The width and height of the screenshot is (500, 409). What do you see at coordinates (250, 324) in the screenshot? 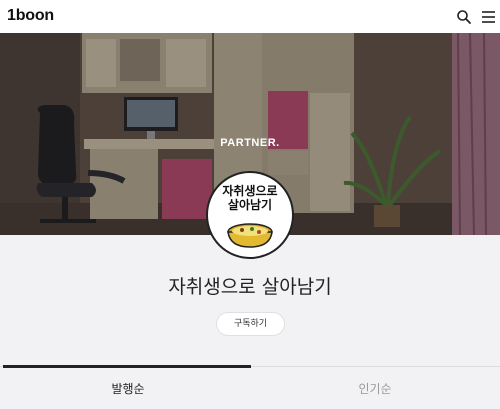
I see `subscribe-button: 구독하기` at bounding box center [250, 324].